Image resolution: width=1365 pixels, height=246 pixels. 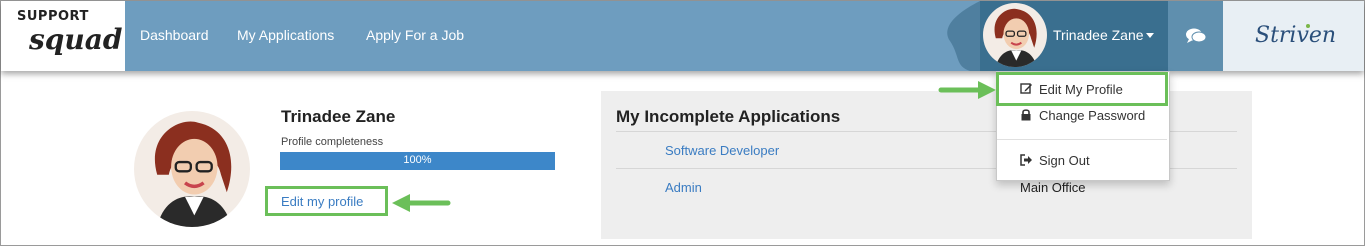 I want to click on avatar-illustration, so click(x=1015, y=37).